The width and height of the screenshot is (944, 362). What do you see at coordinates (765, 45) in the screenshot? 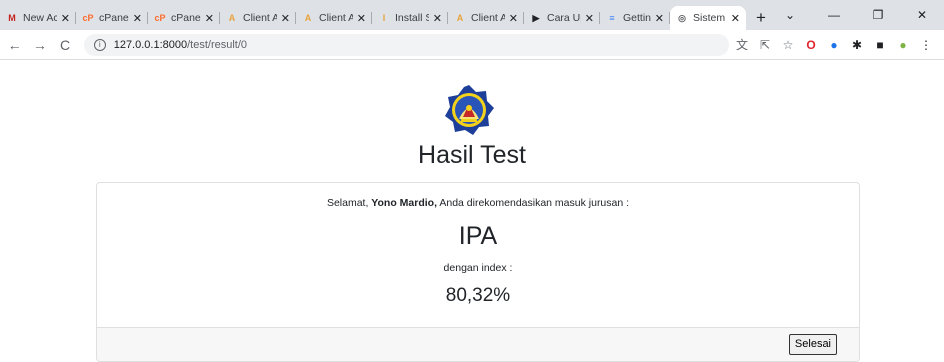
I see `share-icon: ⇱` at bounding box center [765, 45].